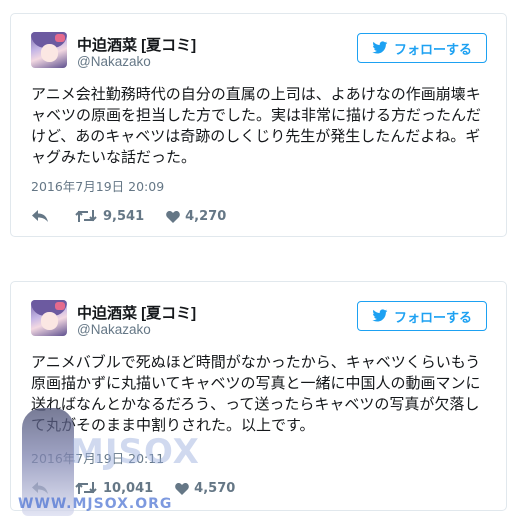 Image resolution: width=527 pixels, height=520 pixels. Describe the element at coordinates (128, 488) in the screenshot. I see `retweet-count: 10,041` at that location.